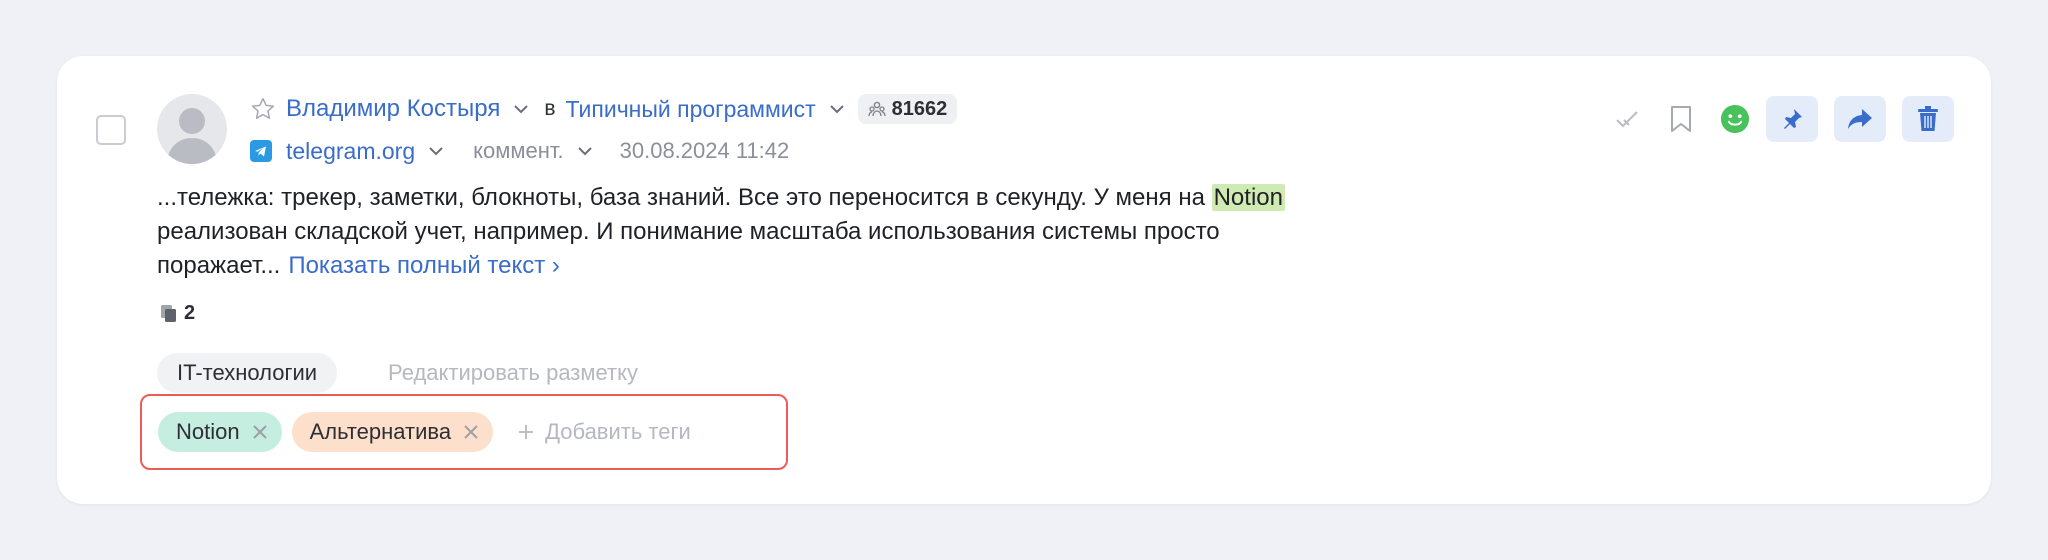  I want to click on tag-notion: Notion, so click(220, 432).